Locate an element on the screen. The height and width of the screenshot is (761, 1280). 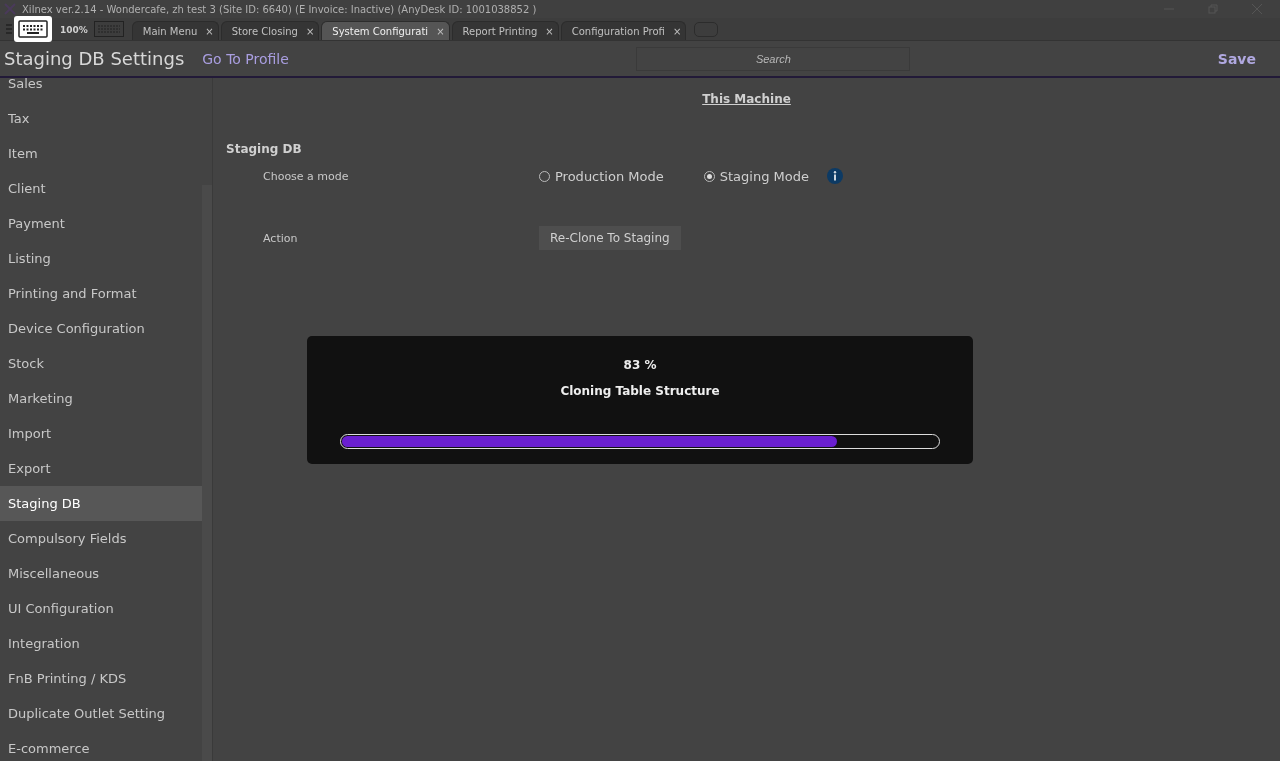
sidebar-item: Client is located at coordinates (101, 188).